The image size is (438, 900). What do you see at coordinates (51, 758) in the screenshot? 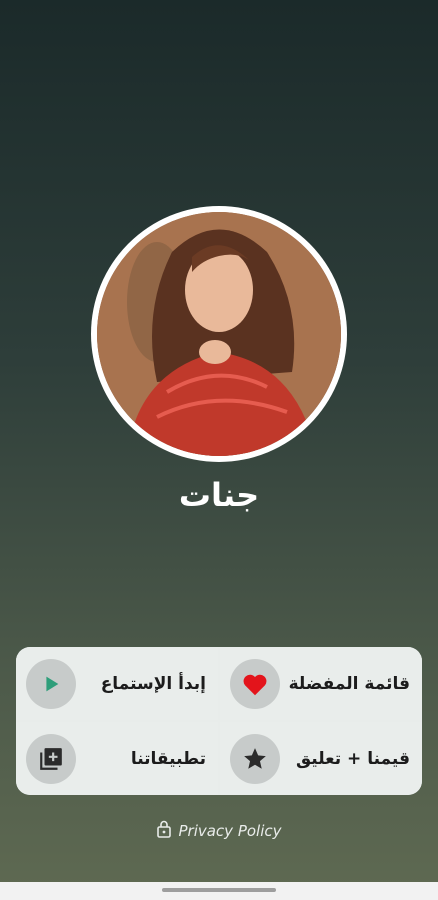
I see `add-library-icon` at bounding box center [51, 758].